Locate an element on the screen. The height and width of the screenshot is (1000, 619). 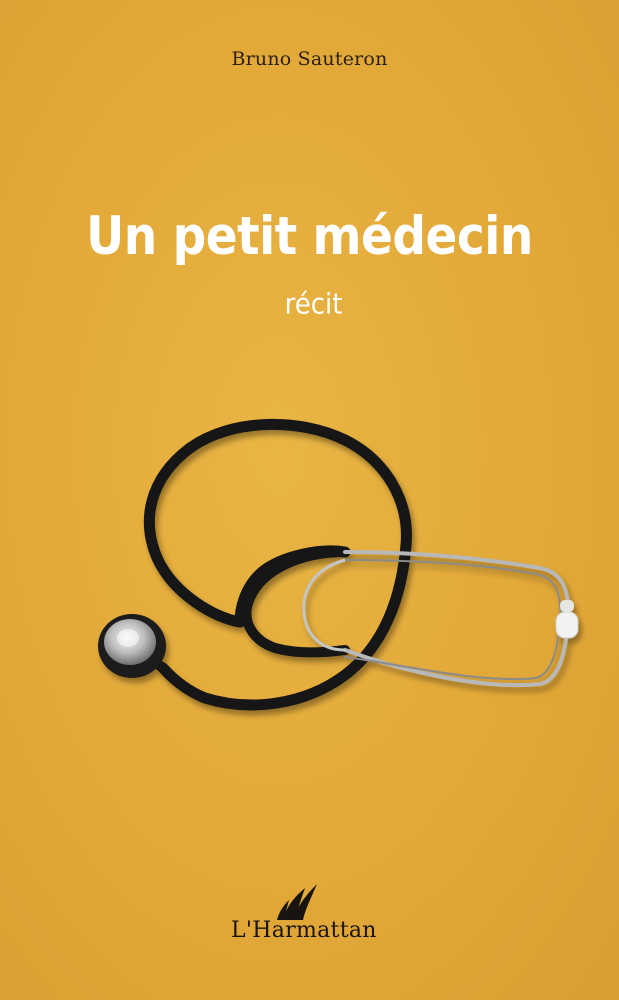
publisher-name: L'Harmattan is located at coordinates (304, 930).